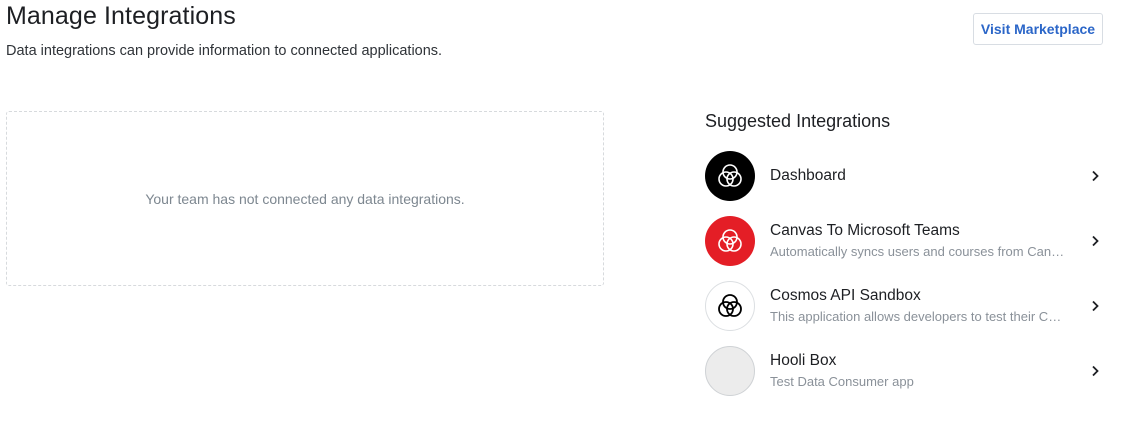  I want to click on integration-name: Canvas To Microsoft Teams, so click(865, 230).